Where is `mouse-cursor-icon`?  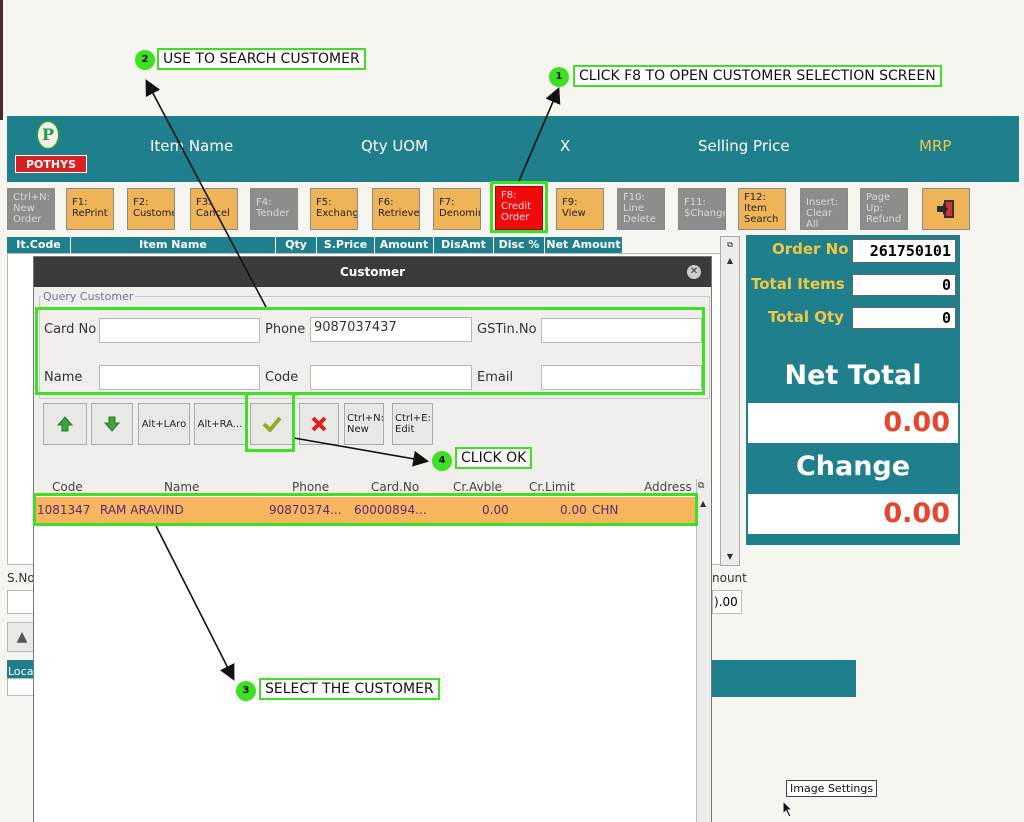 mouse-cursor-icon is located at coordinates (788, 809).